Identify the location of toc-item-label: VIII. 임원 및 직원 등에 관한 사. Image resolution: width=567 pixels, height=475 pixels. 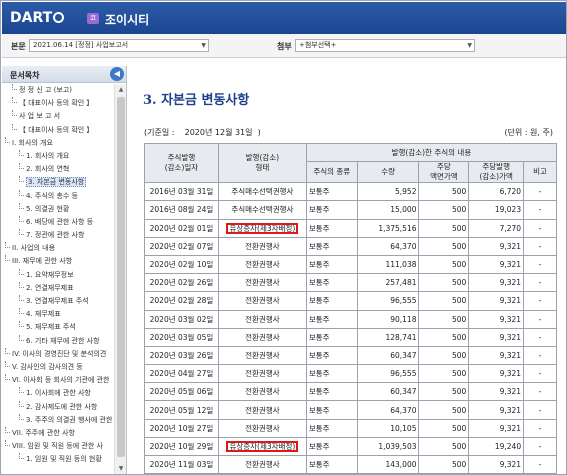
(57, 446).